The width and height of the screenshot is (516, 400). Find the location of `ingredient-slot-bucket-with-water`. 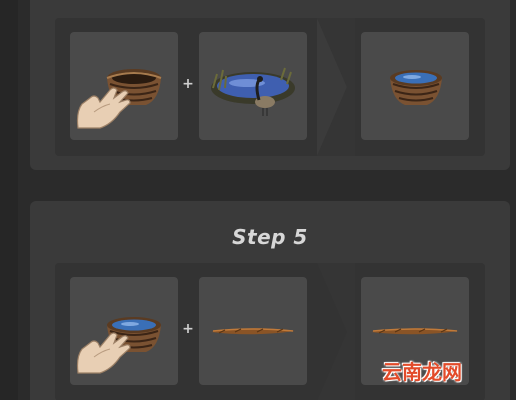

ingredient-slot-bucket-with-water is located at coordinates (124, 331).